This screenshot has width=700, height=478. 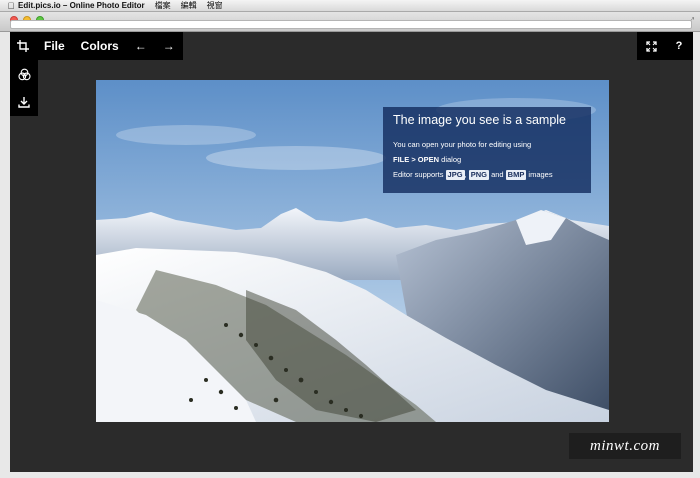 What do you see at coordinates (351, 24) in the screenshot?
I see `address-bar` at bounding box center [351, 24].